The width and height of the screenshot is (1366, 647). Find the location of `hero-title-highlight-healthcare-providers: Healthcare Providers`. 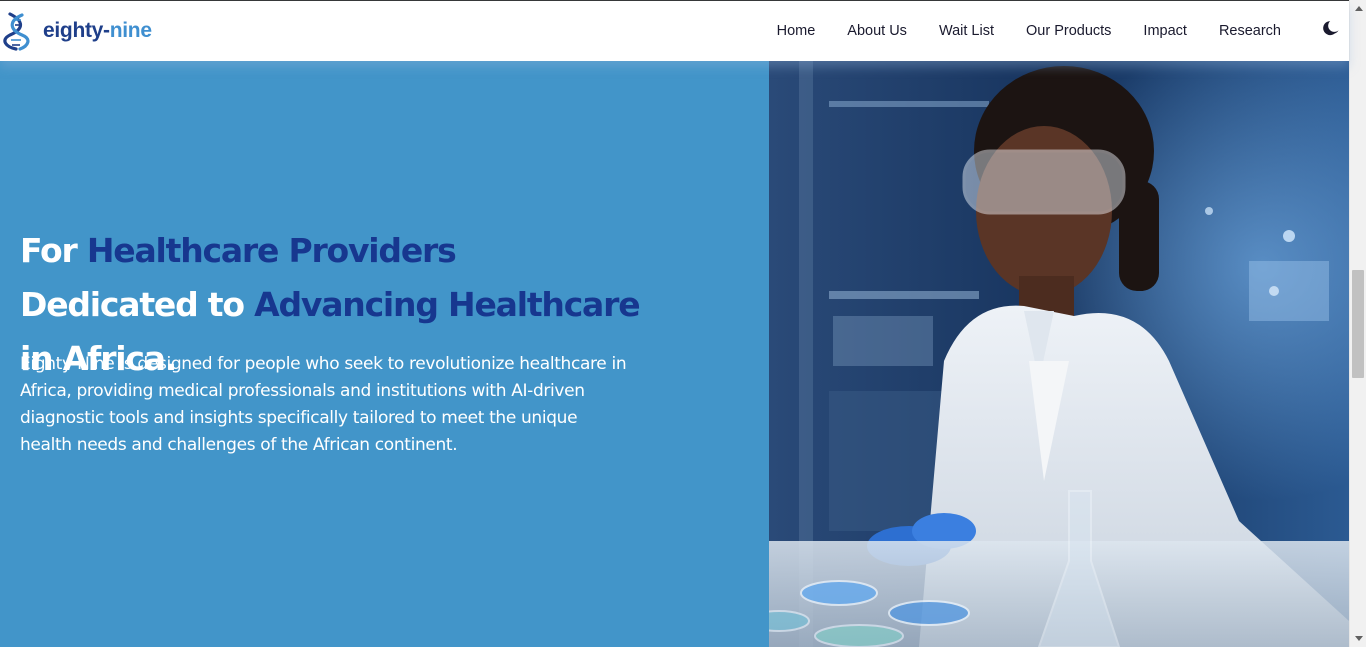

hero-title-highlight-healthcare-providers: Healthcare Providers is located at coordinates (271, 250).